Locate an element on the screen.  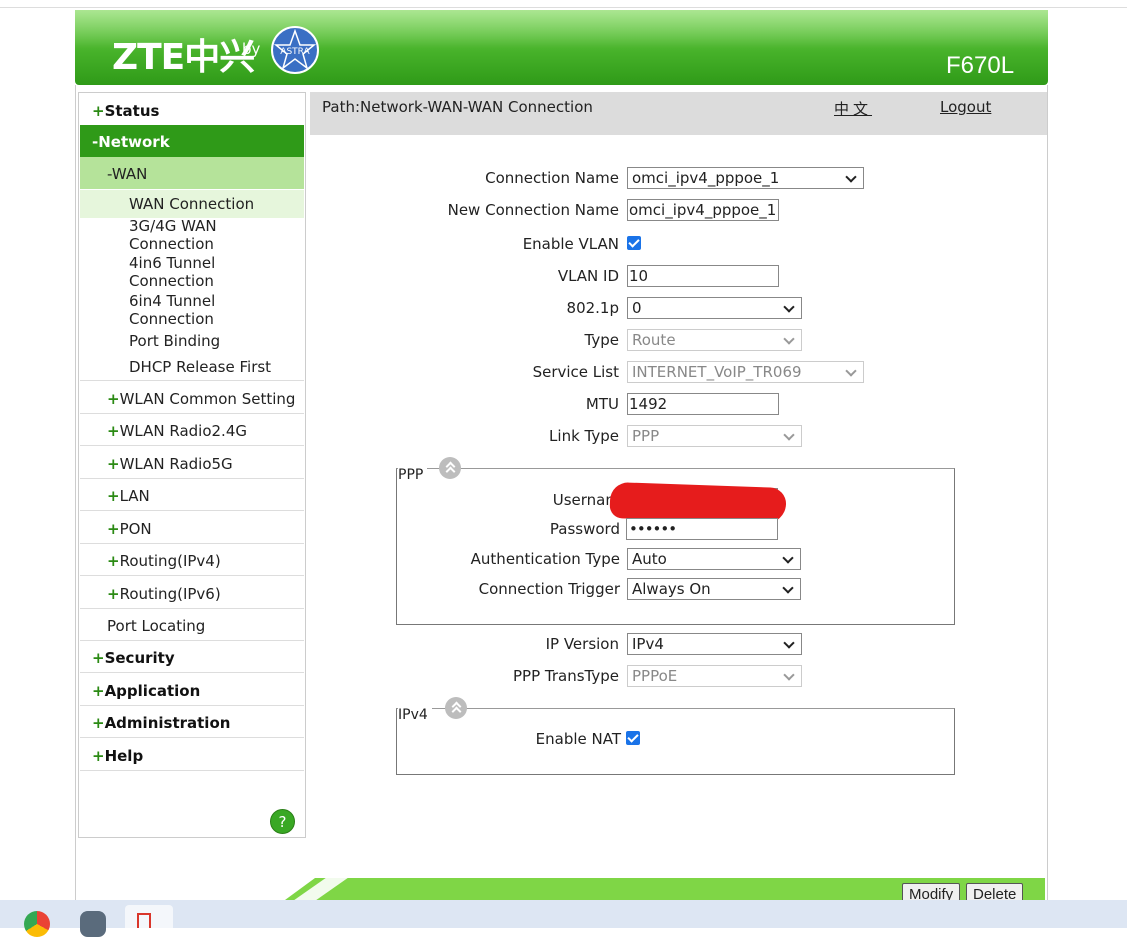
document-icon is located at coordinates (144, 920).